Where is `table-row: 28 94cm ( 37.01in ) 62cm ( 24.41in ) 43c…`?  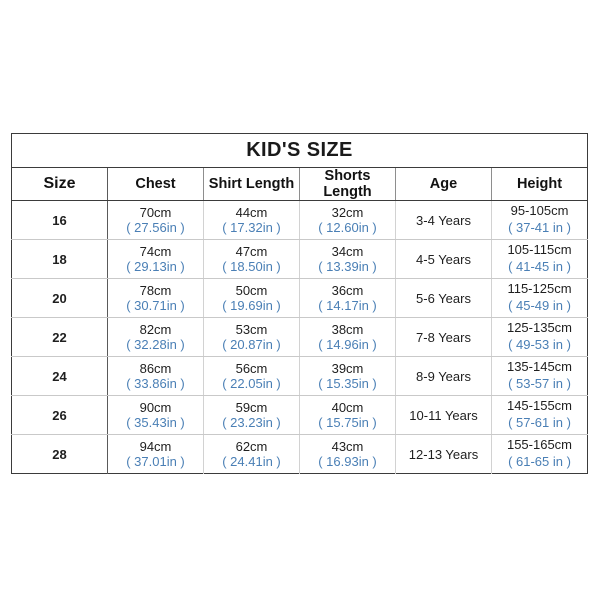 table-row: 28 94cm ( 37.01in ) 62cm ( 24.41in ) 43c… is located at coordinates (299, 454).